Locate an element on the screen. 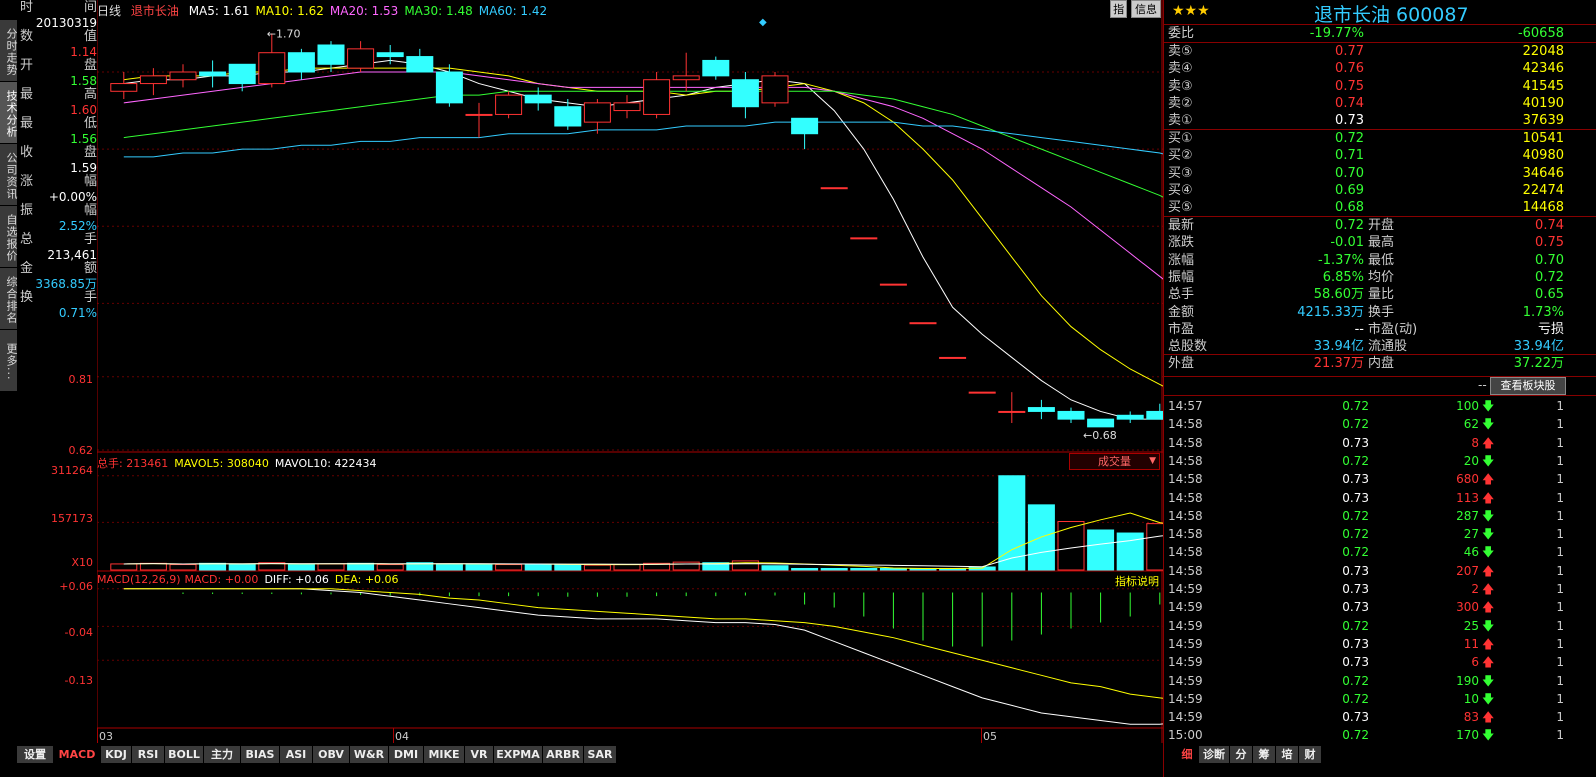  side-tab-3: 自选报价 is located at coordinates (9, 237).